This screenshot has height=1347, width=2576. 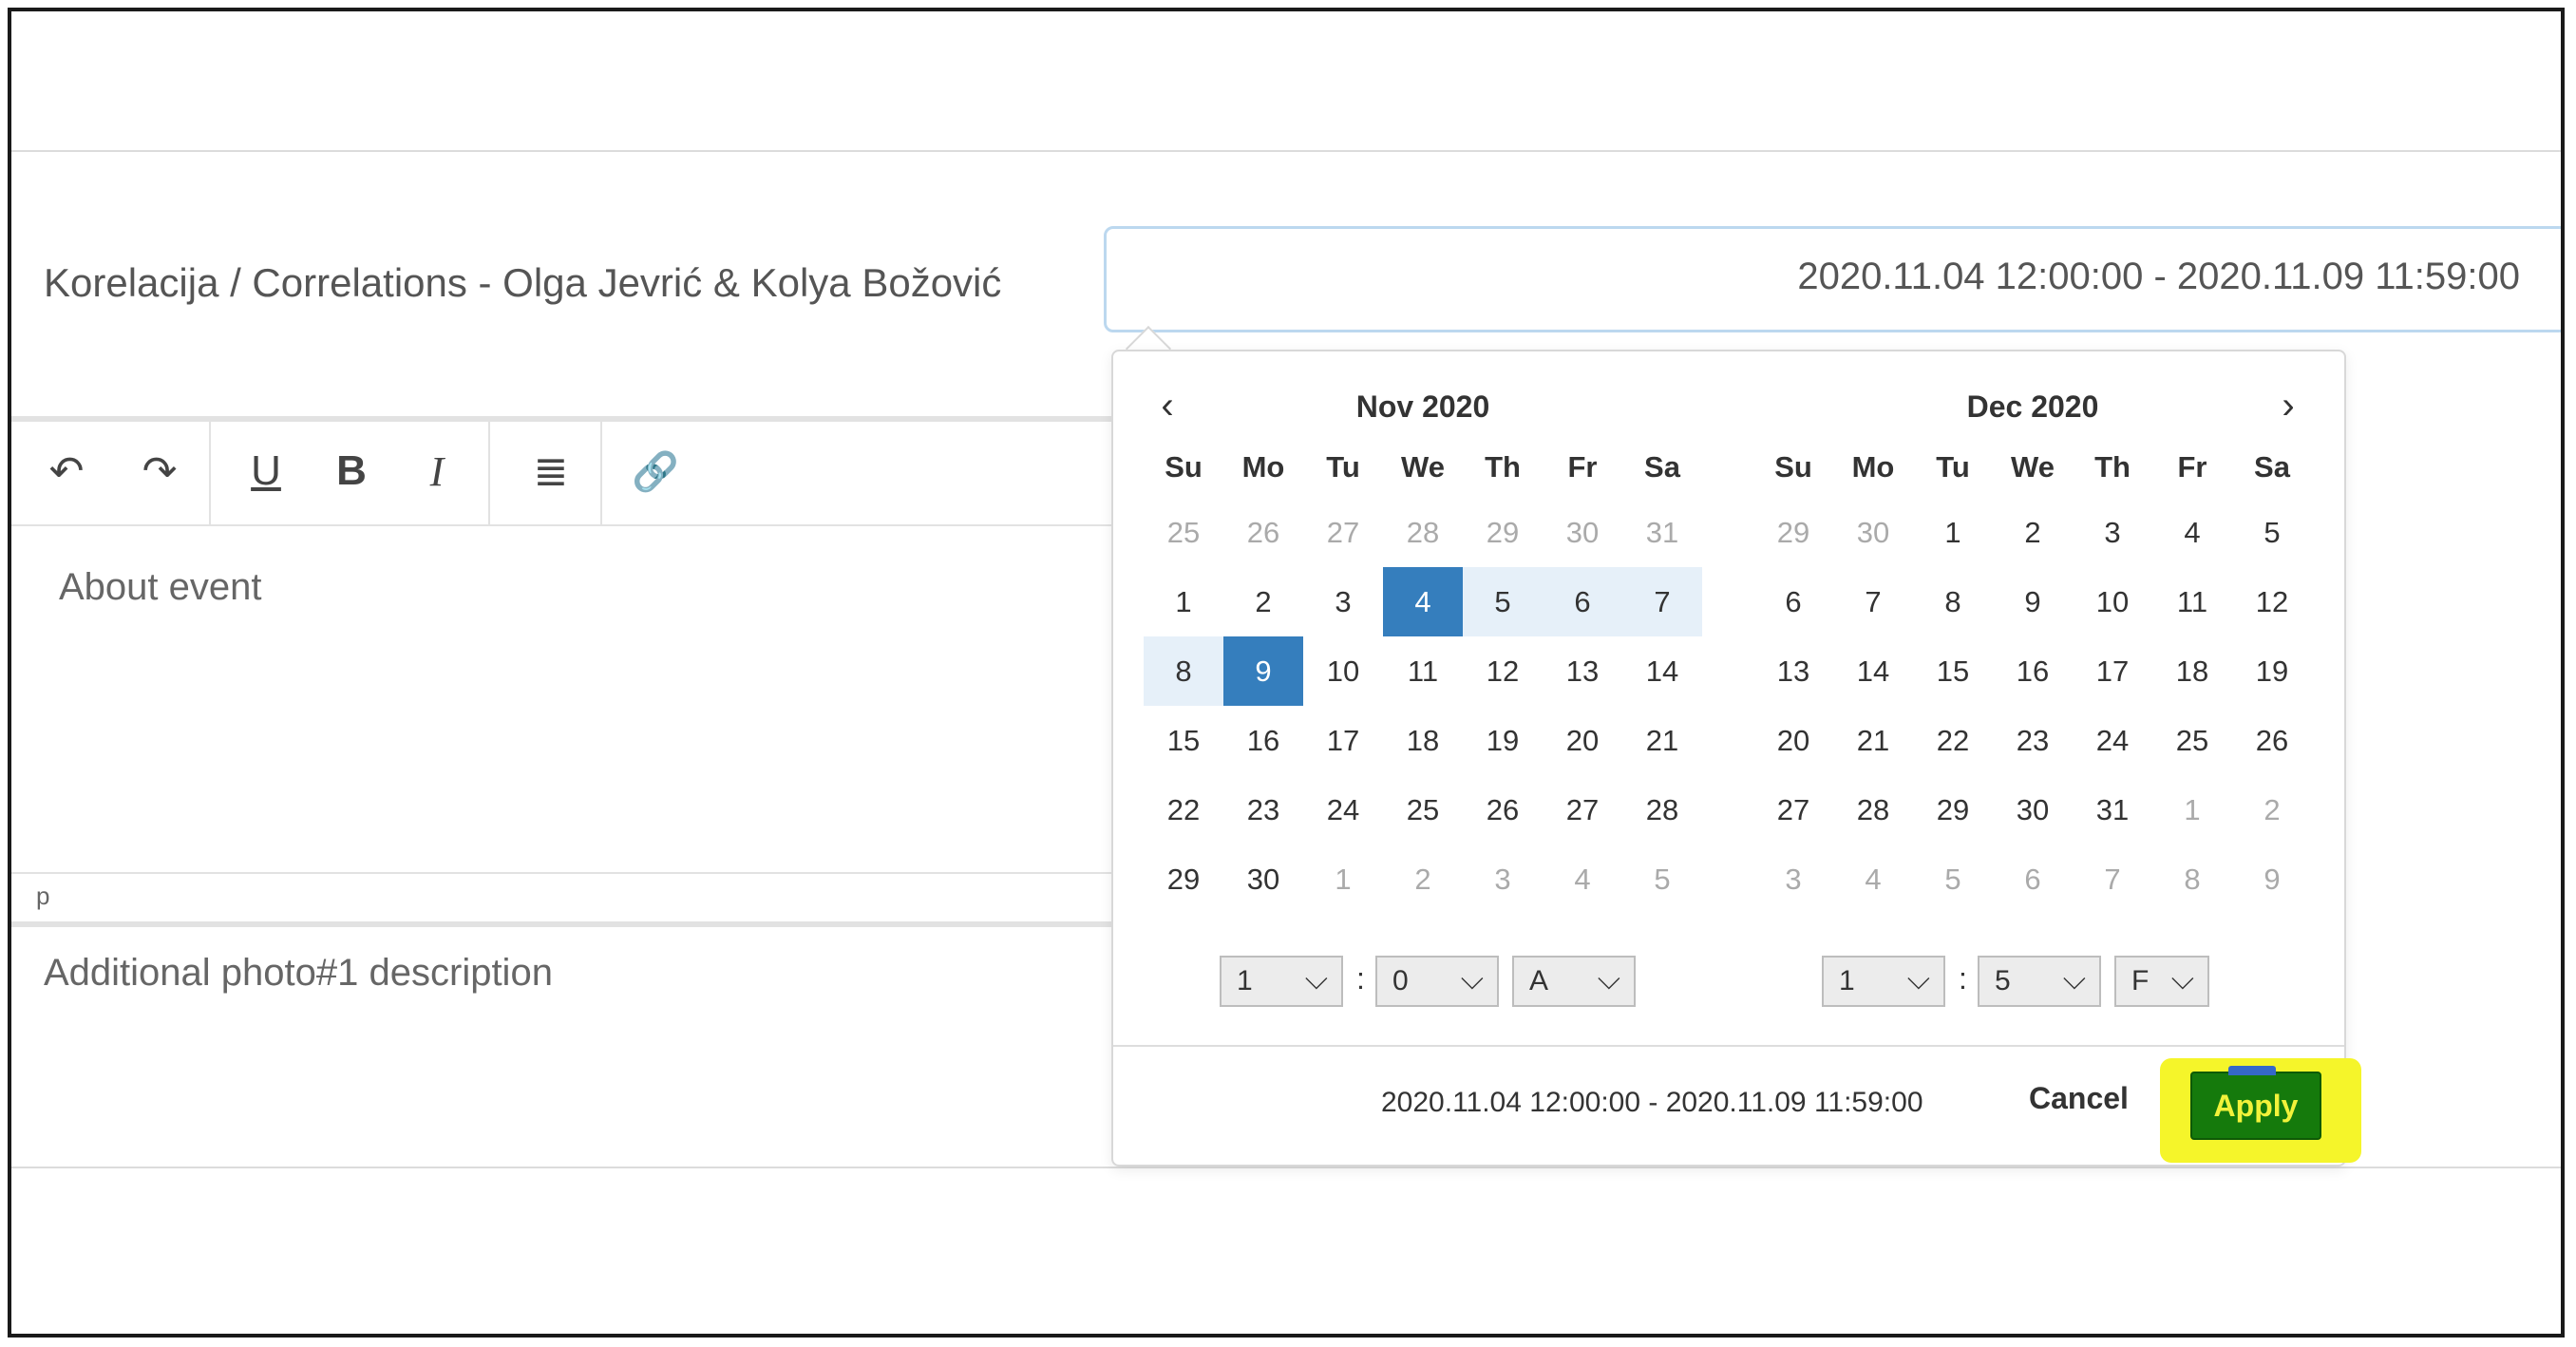 I want to click on minute-select-right: 5 ⌵, so click(x=2039, y=981).